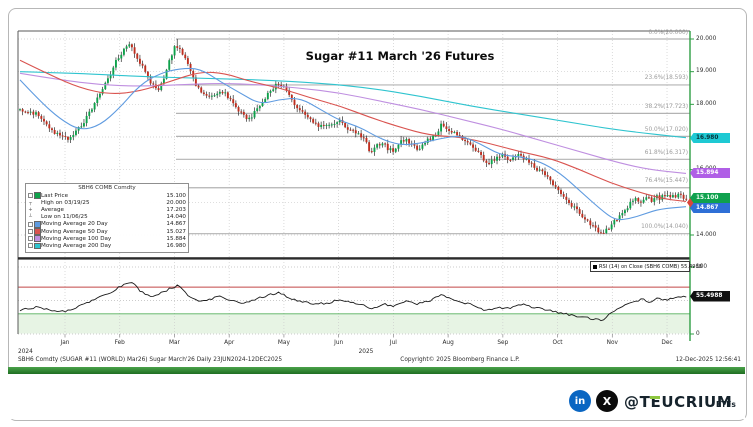  Describe the element at coordinates (119, 343) in the screenshot. I see `month-label-feb: Feb` at that location.